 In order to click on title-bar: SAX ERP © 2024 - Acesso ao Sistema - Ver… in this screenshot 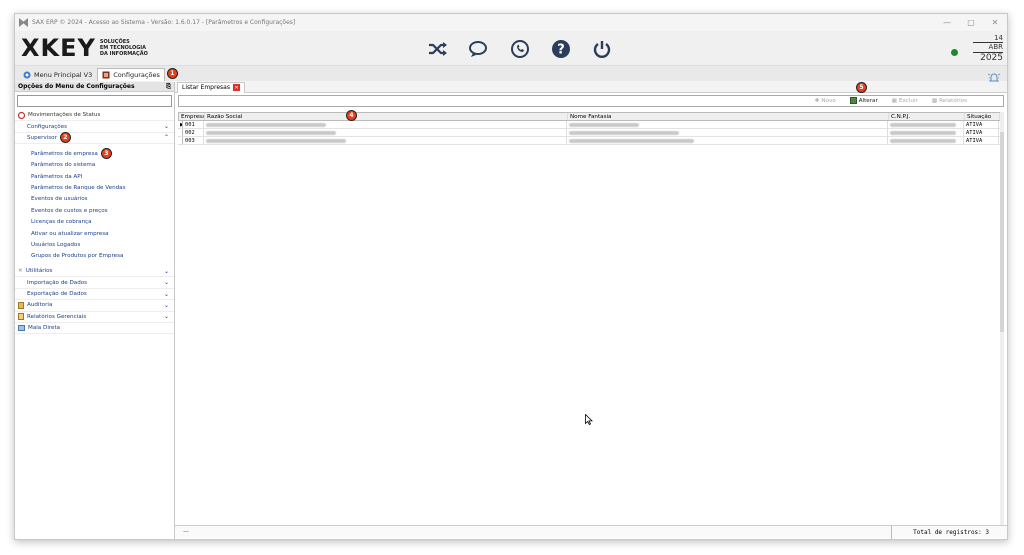, I will do `click(511, 22)`.